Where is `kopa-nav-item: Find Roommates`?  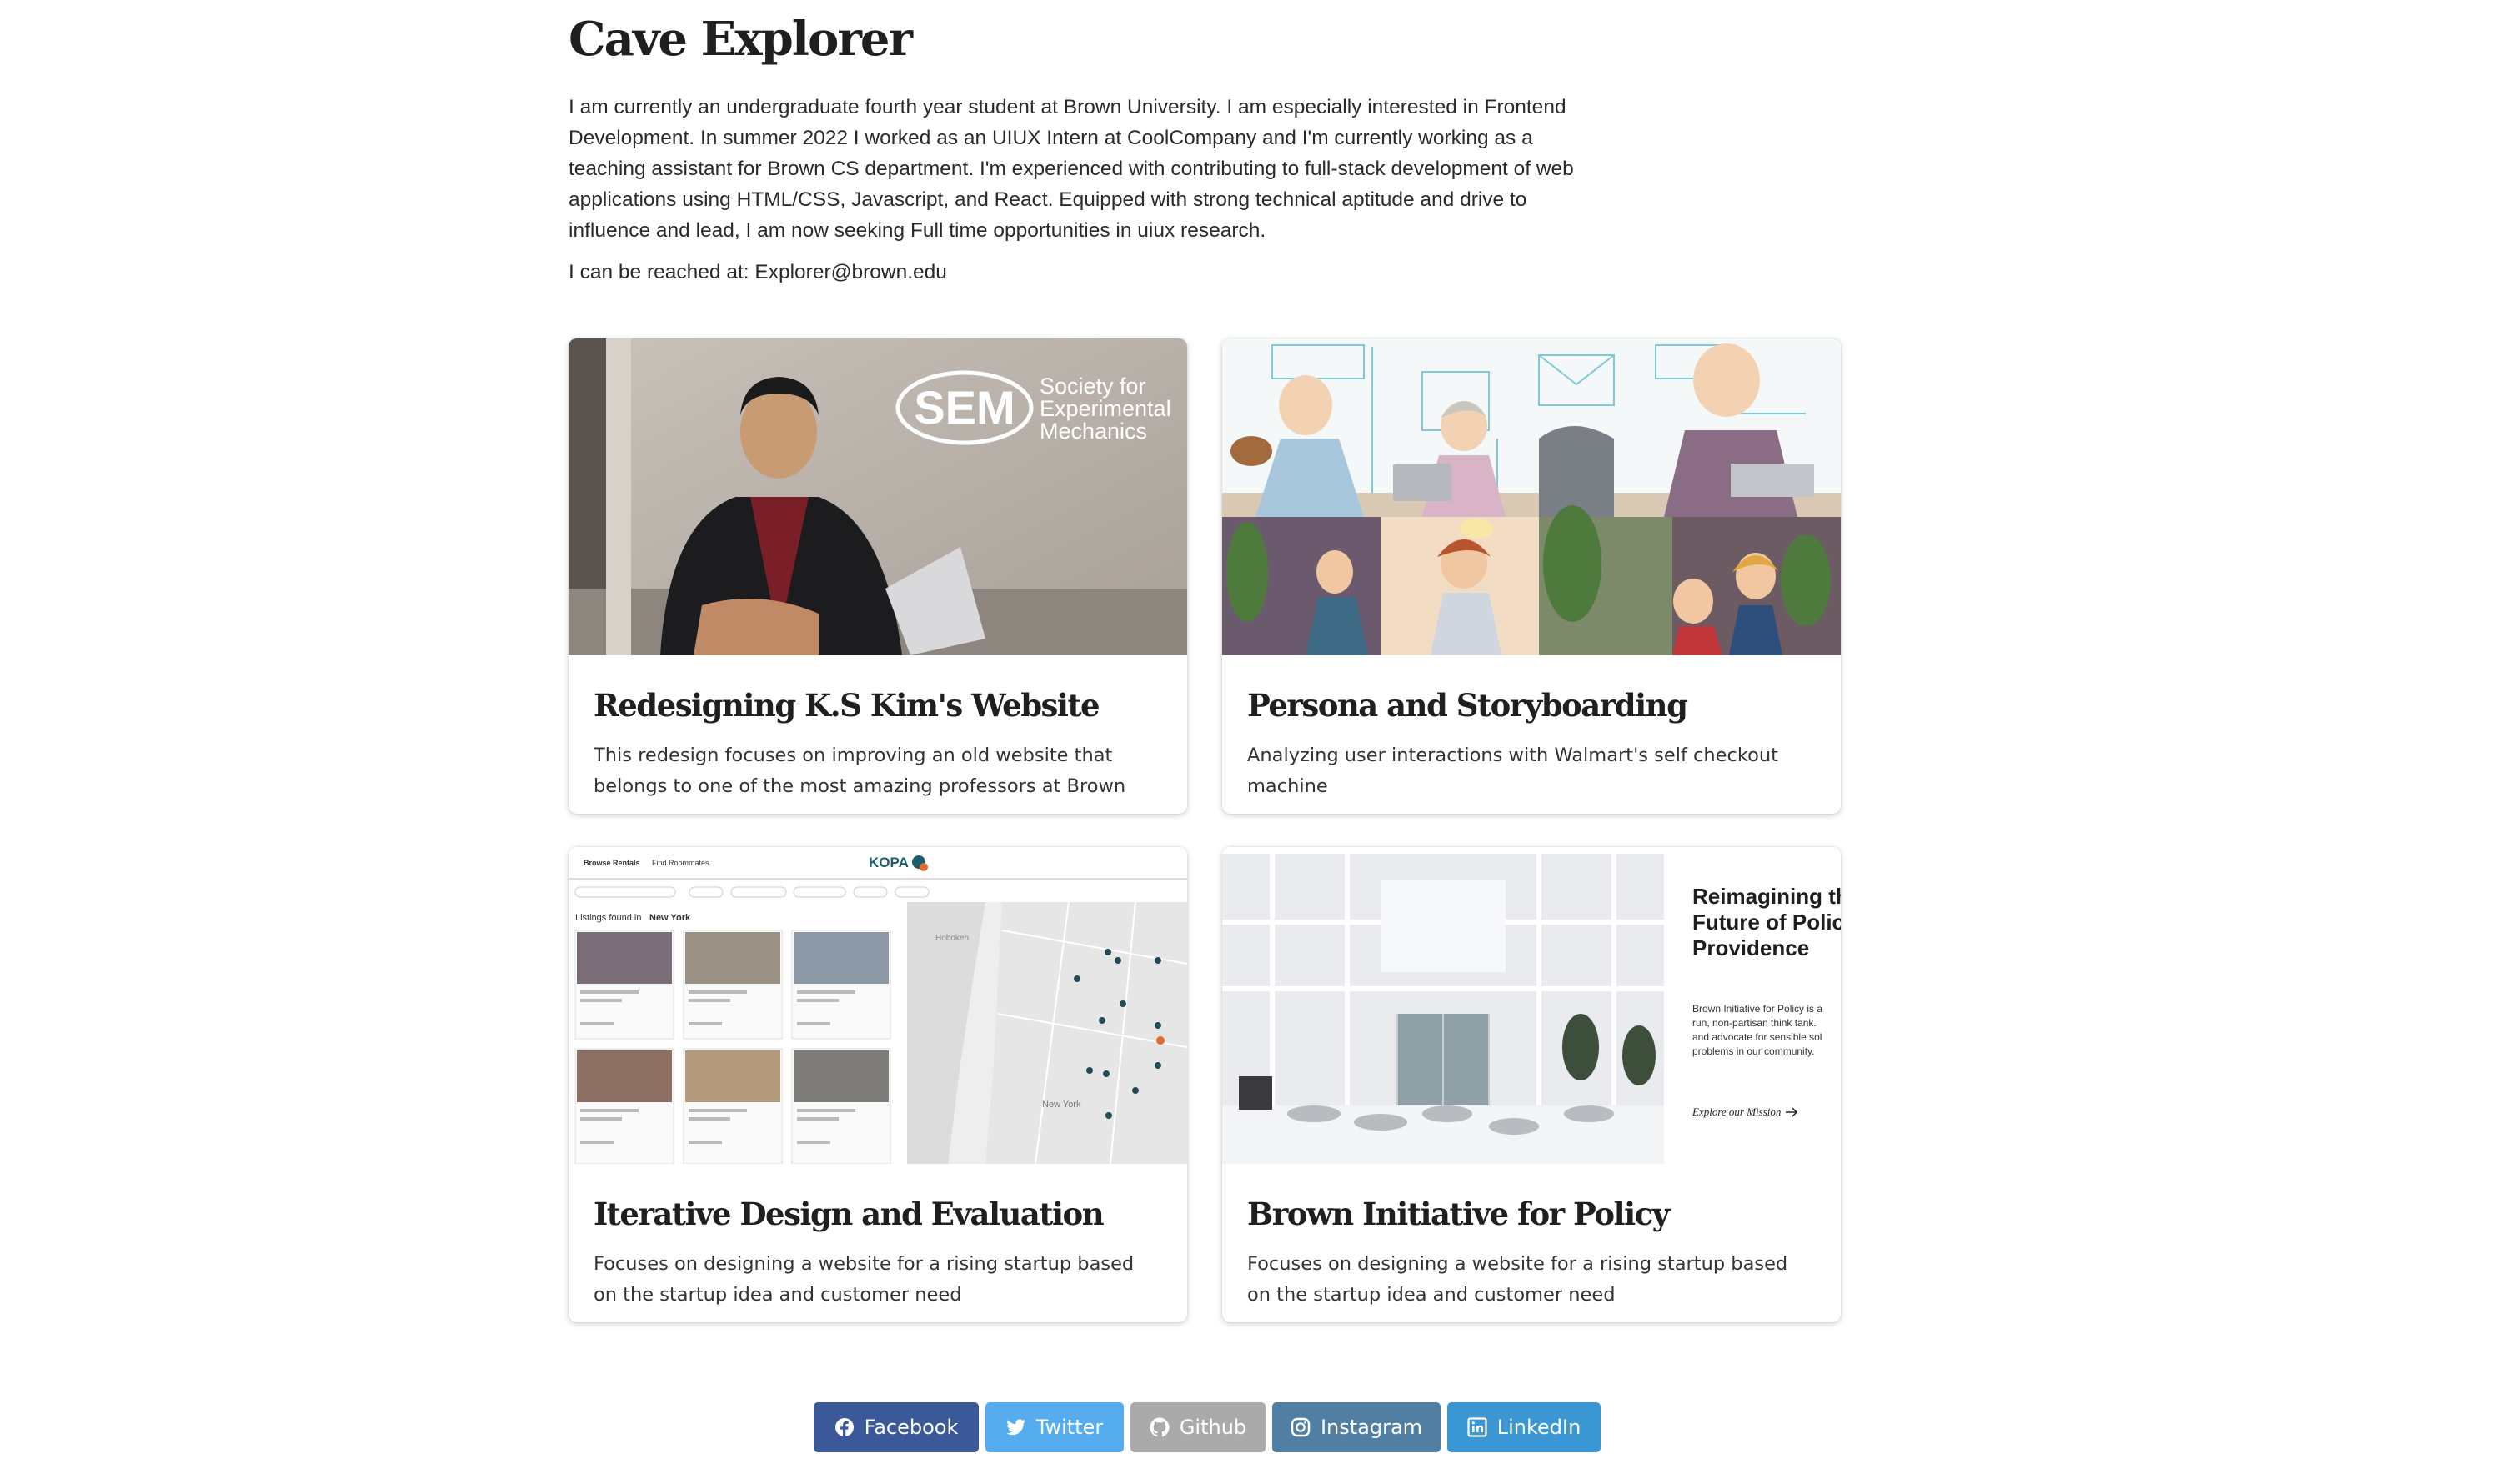 kopa-nav-item: Find Roommates is located at coordinates (680, 863).